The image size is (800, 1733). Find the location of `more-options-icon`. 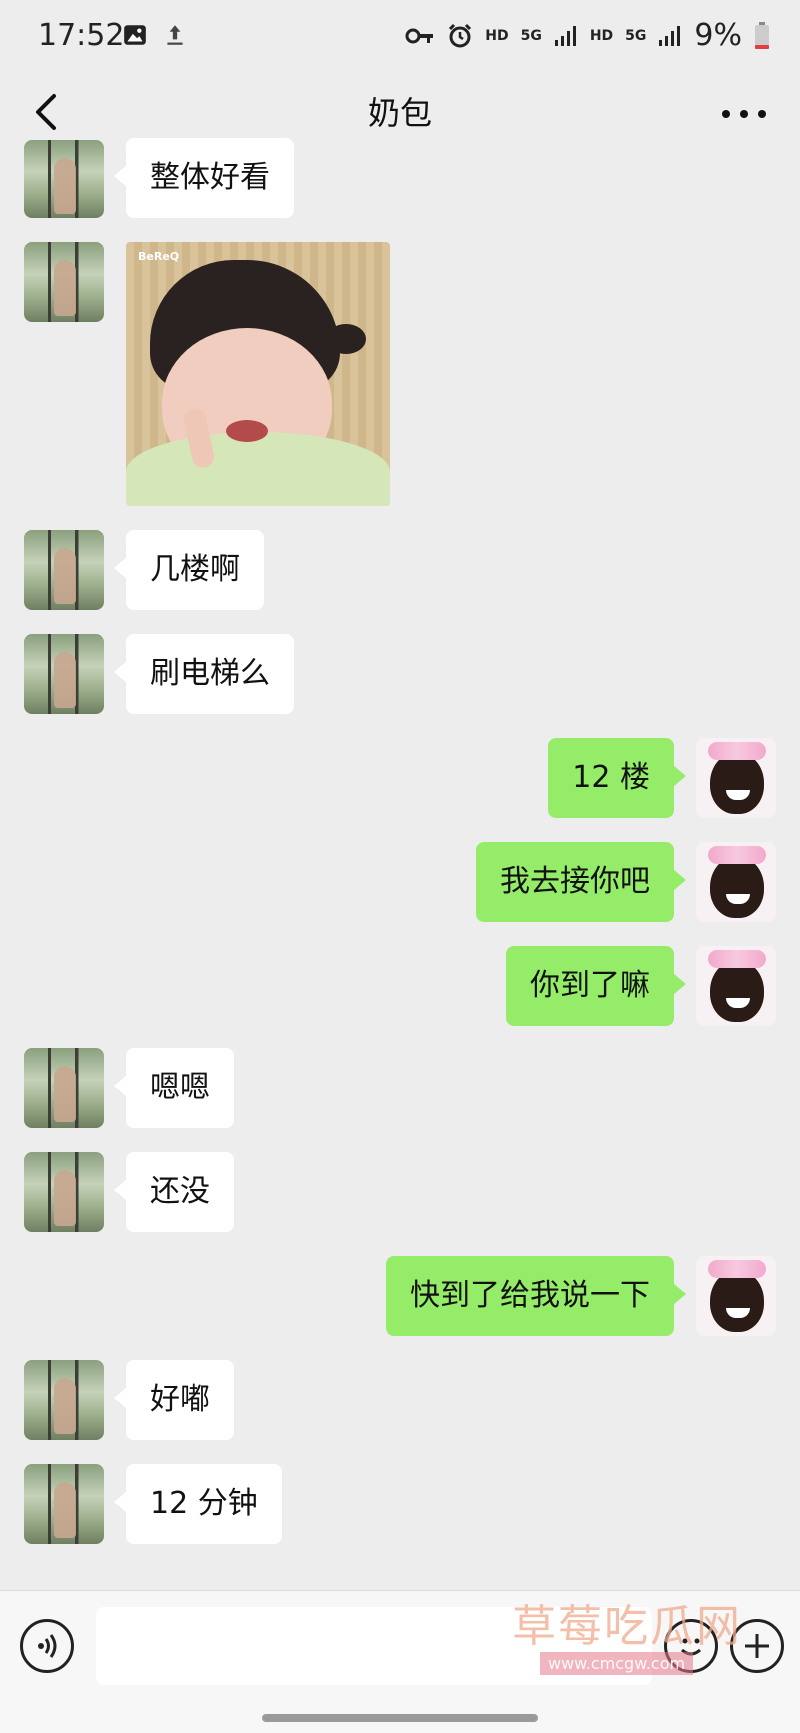

more-options-icon is located at coordinates (744, 114).